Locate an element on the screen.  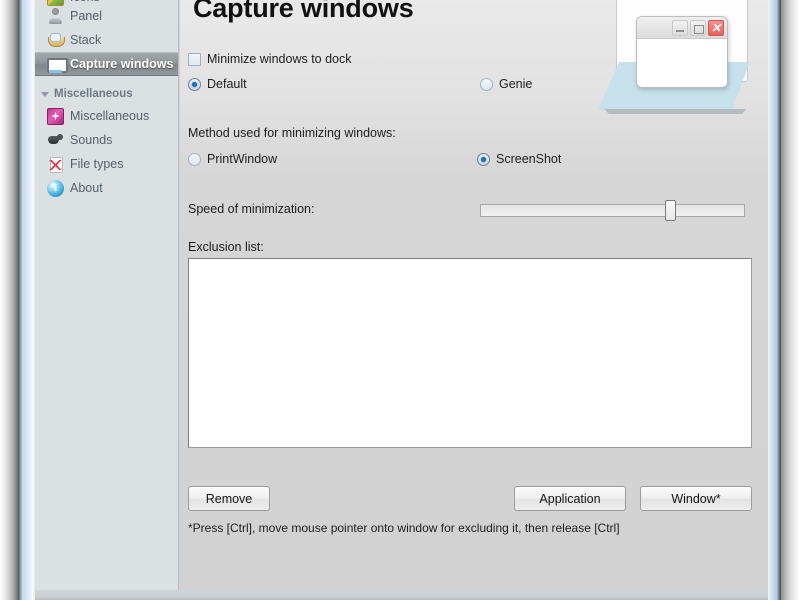
sidebar-item-label-miscellaneous: Miscellaneous is located at coordinates (110, 115).